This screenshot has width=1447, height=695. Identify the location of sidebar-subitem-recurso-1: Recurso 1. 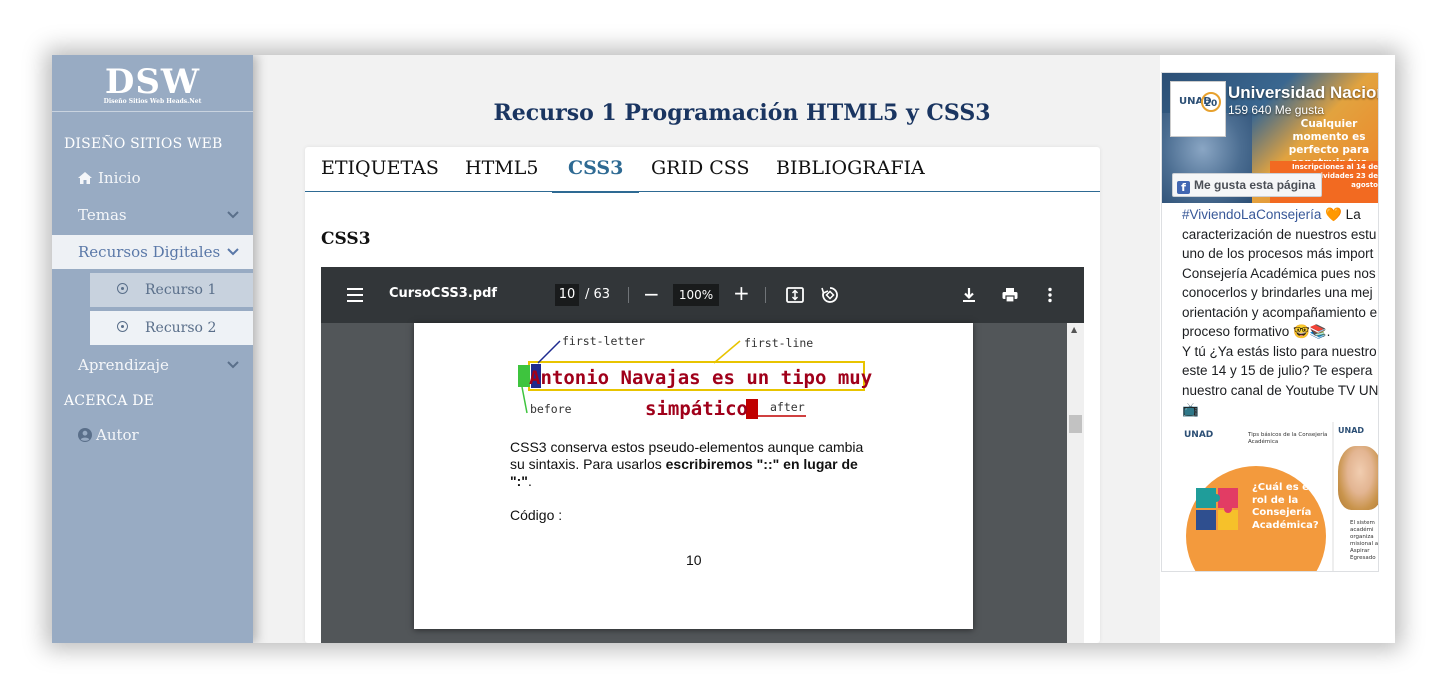
(171, 290).